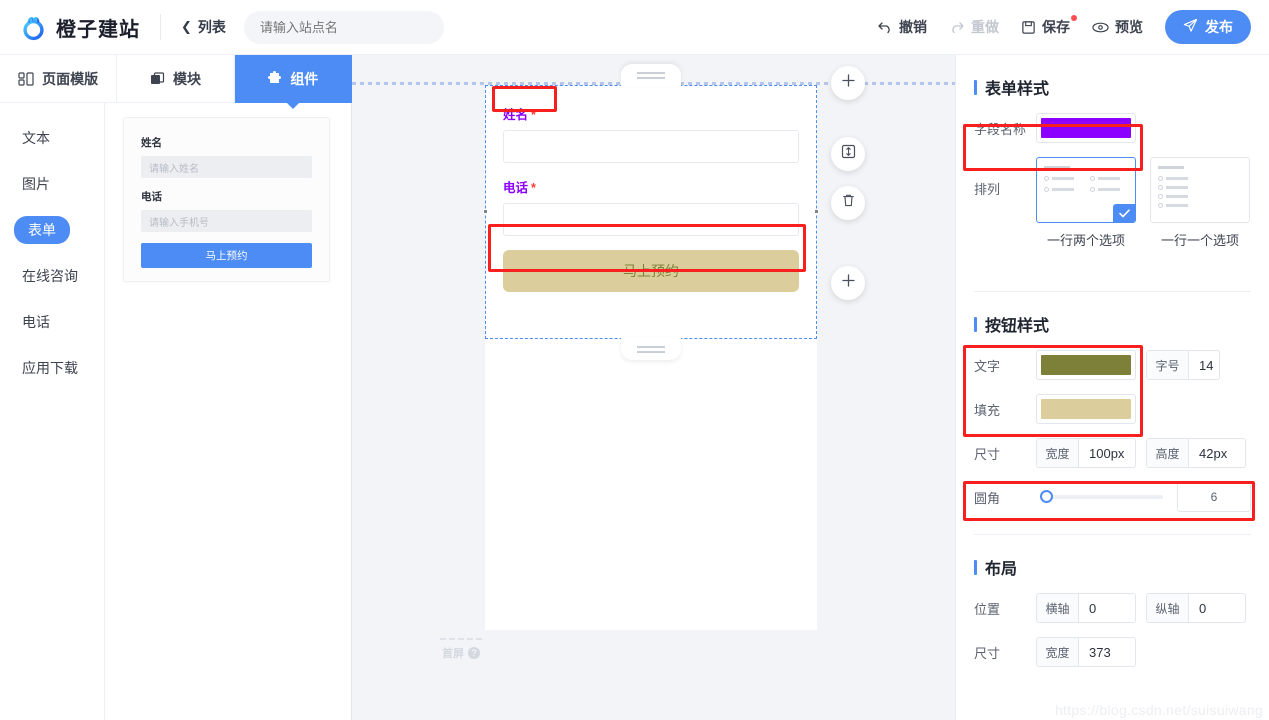 This screenshot has height=720, width=1269. Describe the element at coordinates (974, 27) in the screenshot. I see `redo-button: 重做` at that location.